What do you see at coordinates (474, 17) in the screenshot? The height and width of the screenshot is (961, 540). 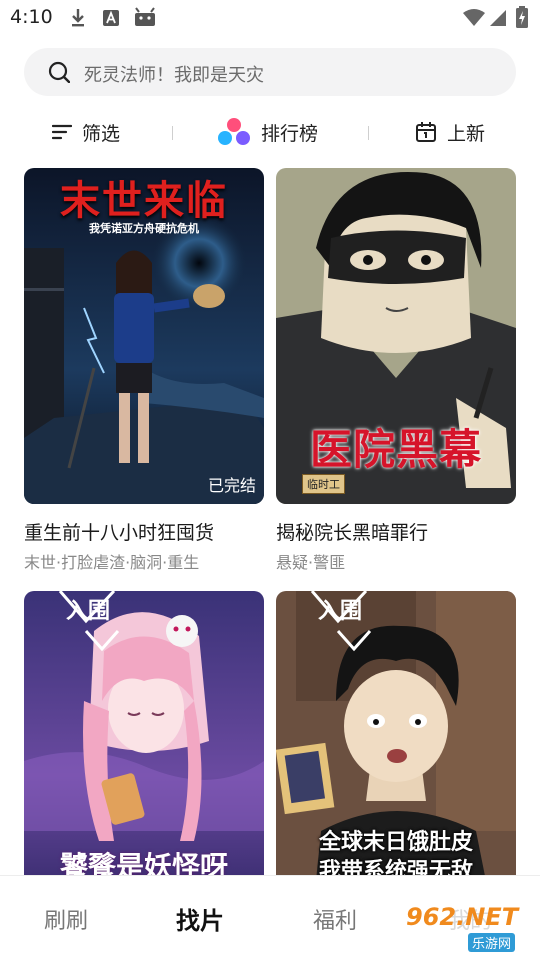 I see `wifi-icon` at bounding box center [474, 17].